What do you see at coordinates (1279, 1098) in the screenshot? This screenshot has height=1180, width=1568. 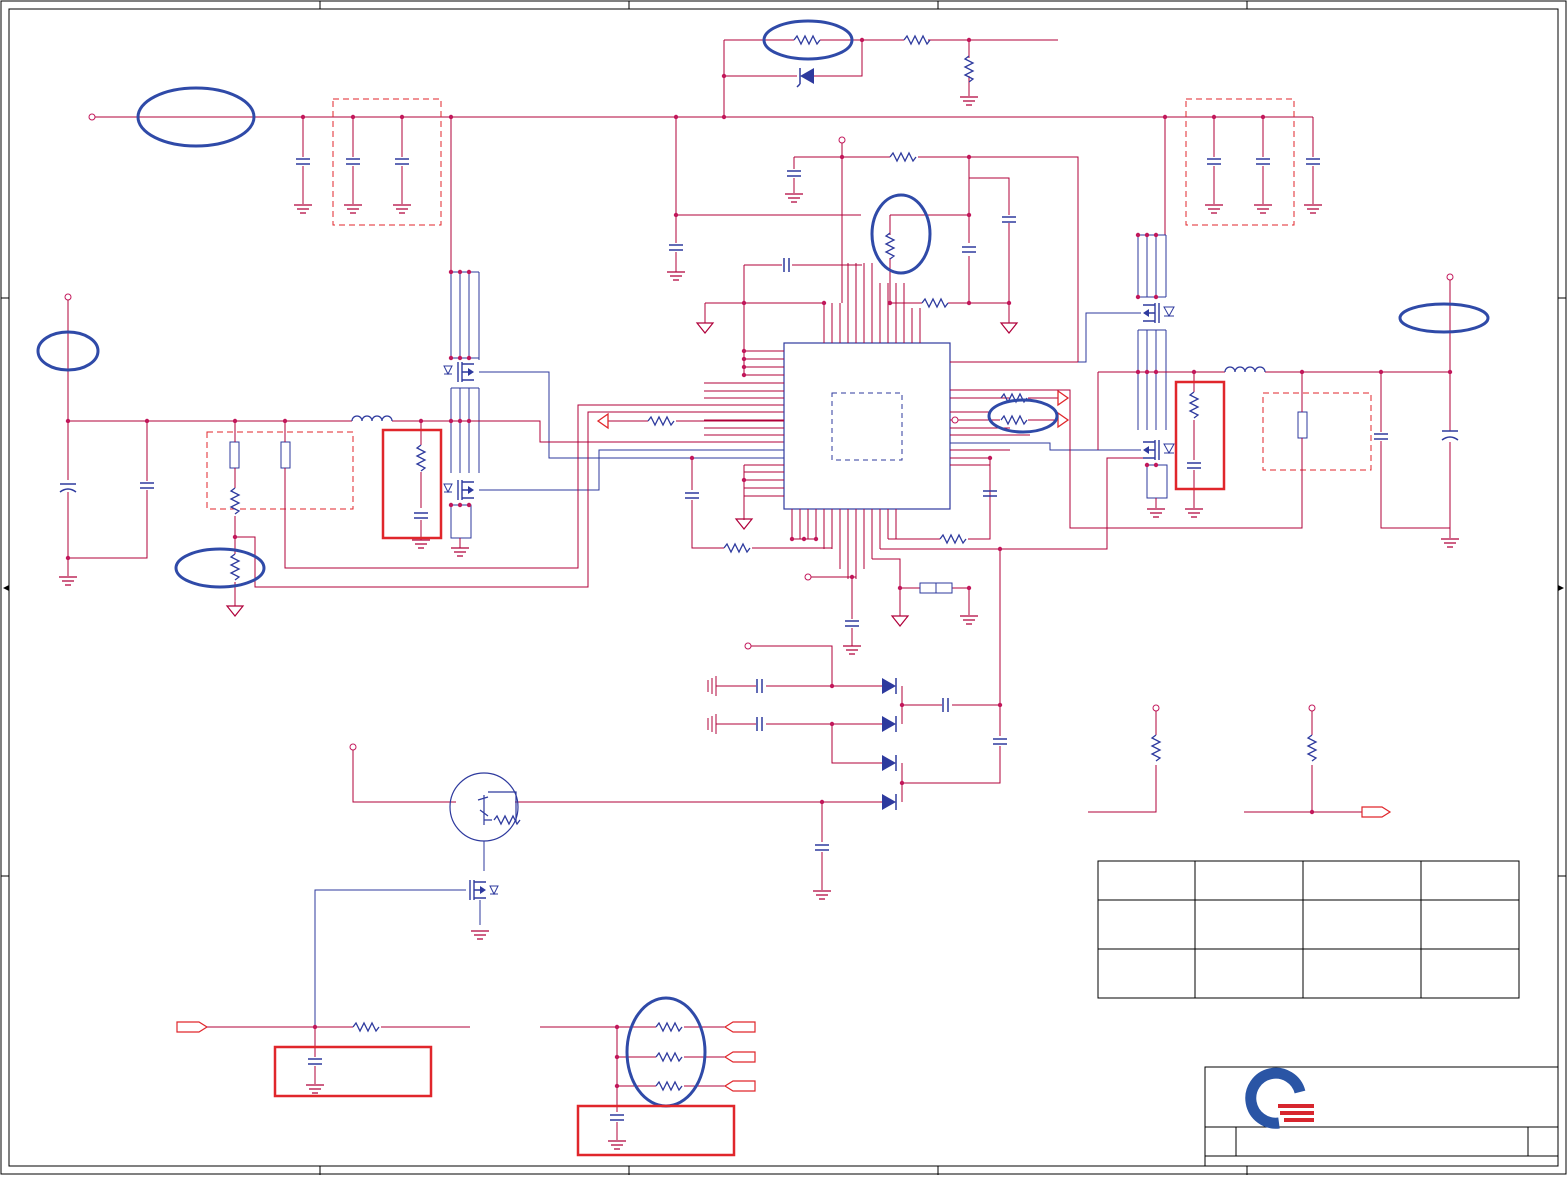 I see `company-logo` at bounding box center [1279, 1098].